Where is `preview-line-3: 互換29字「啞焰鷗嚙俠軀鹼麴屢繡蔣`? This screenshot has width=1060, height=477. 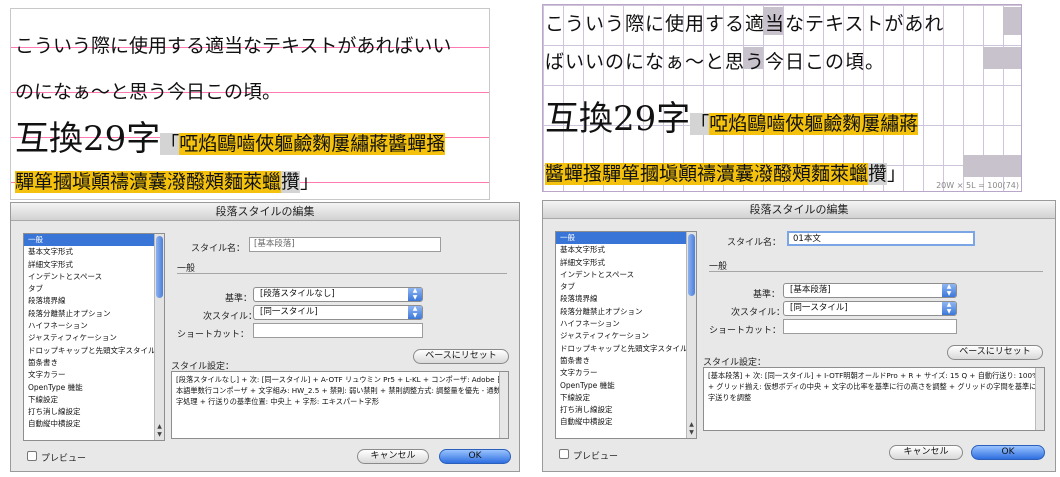 preview-line-3: 互換29字「啞焰鷗嚙俠軀鹼麴屢繡蔣 is located at coordinates (732, 119).